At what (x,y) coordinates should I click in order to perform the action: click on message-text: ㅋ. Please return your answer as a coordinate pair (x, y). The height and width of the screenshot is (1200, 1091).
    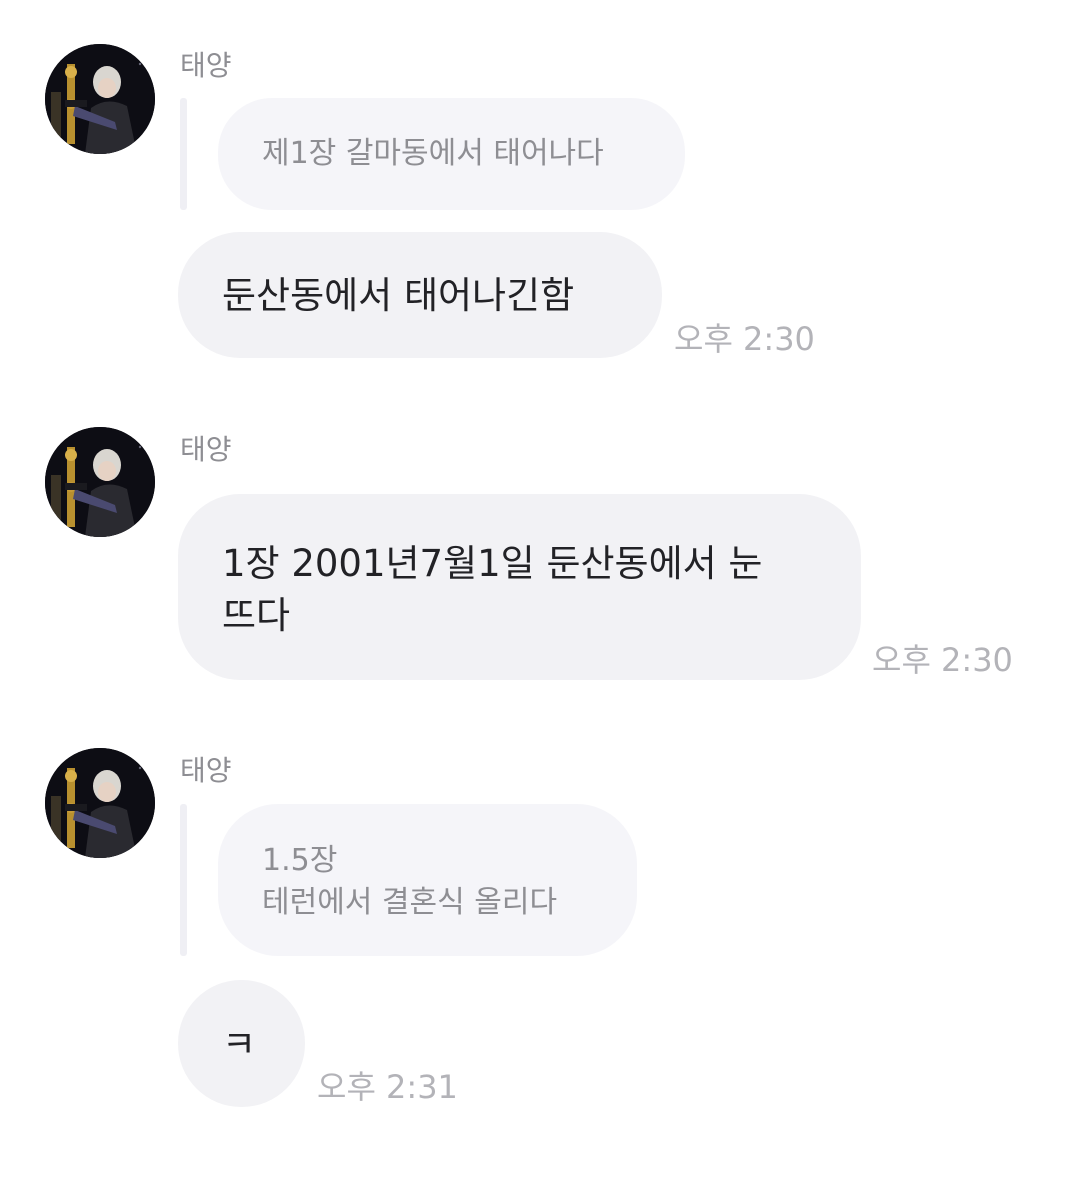
    Looking at the image, I should click on (239, 1044).